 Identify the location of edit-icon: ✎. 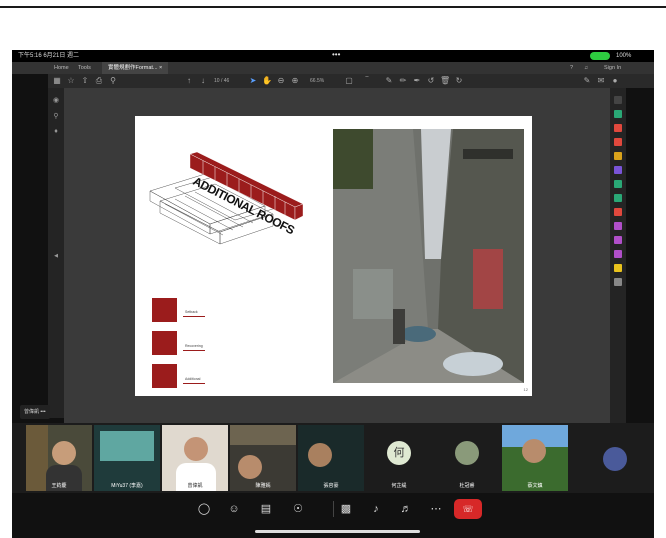
(587, 81).